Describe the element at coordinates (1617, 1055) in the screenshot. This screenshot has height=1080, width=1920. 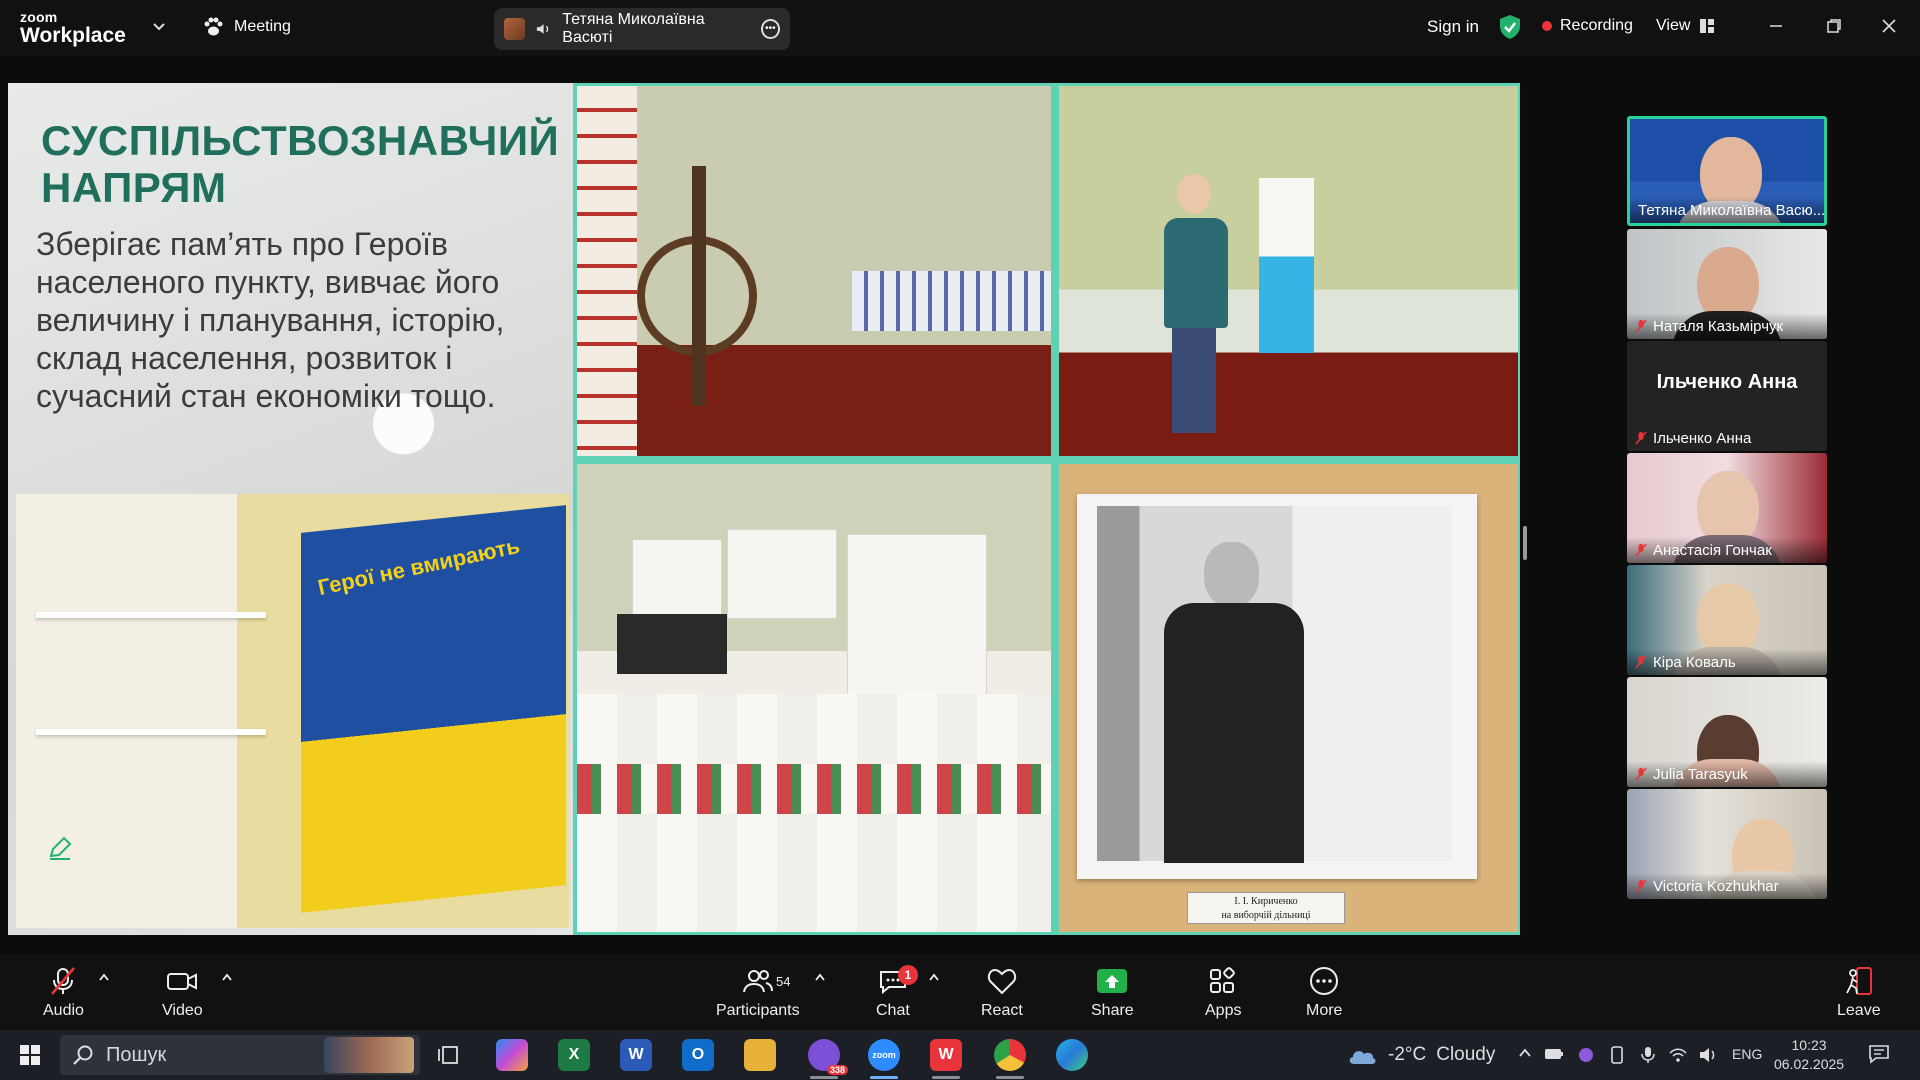
I see `phone-link-icon` at that location.